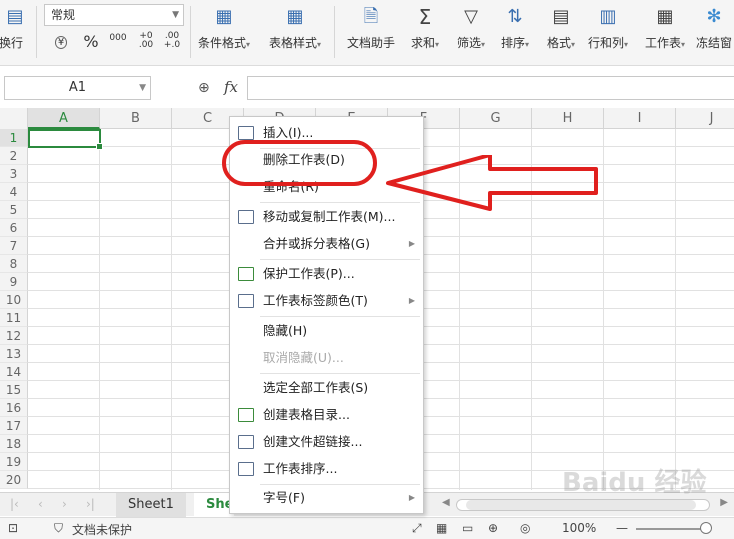 Image resolution: width=734 pixels, height=539 pixels. I want to click on row-header: 1, so click(14, 138).